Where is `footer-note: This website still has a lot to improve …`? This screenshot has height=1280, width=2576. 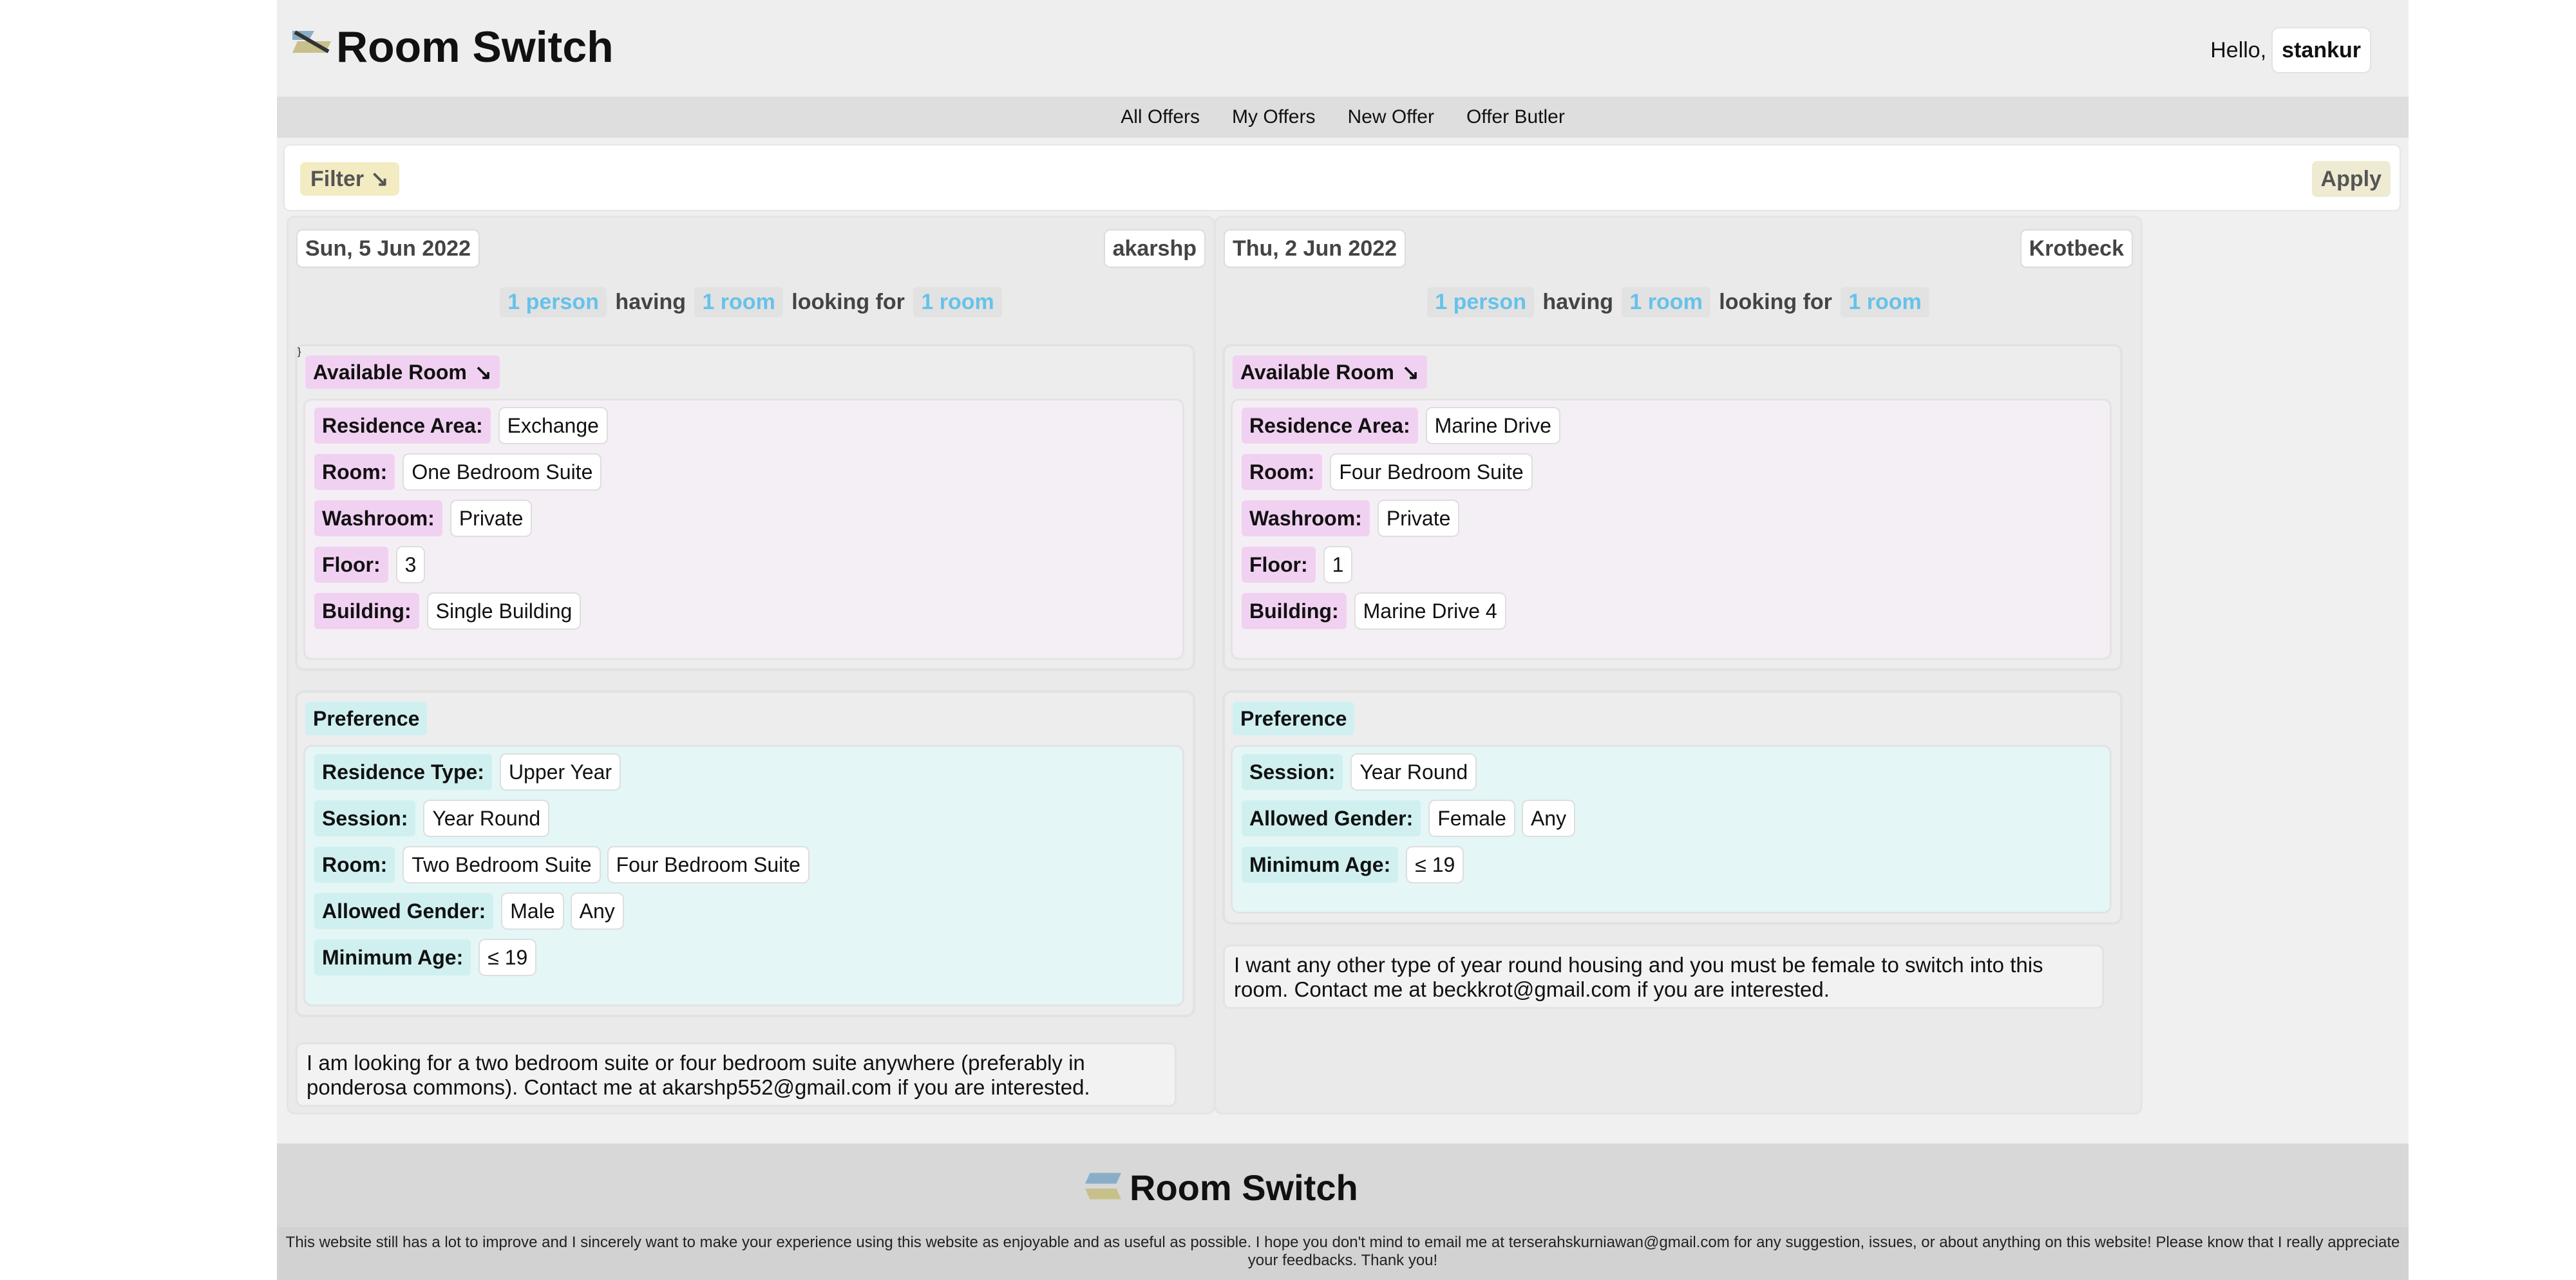
footer-note: This website still has a lot to improve … is located at coordinates (1343, 1253).